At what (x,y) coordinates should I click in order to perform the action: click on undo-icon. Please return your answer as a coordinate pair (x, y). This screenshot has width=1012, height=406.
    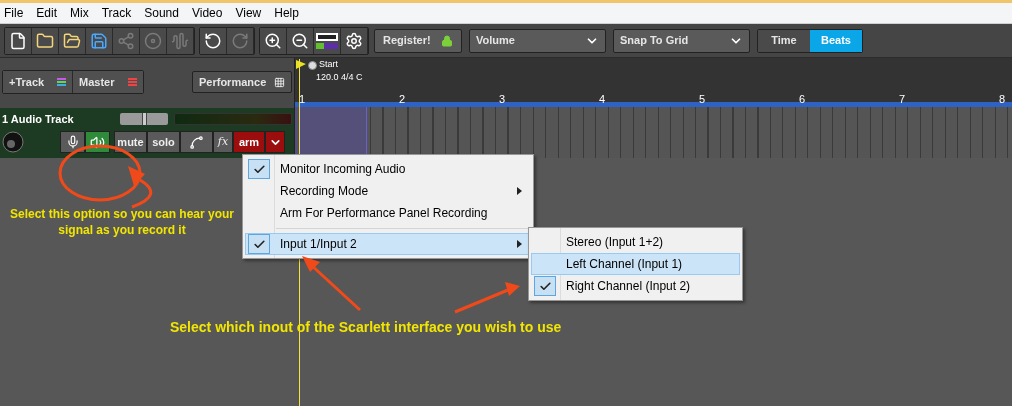
    Looking at the image, I should click on (213, 40).